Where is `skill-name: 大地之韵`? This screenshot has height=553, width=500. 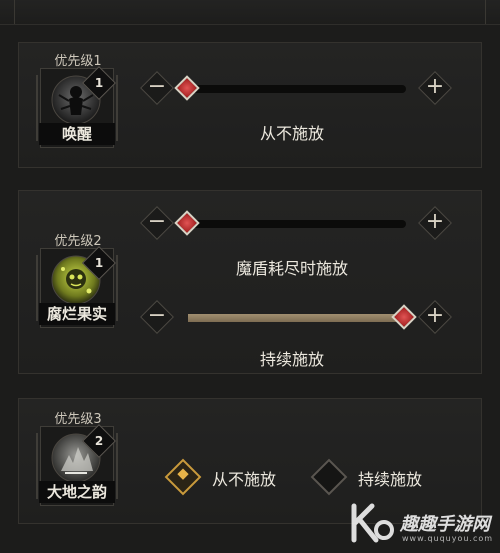
skill-name: 大地之韵 is located at coordinates (77, 492).